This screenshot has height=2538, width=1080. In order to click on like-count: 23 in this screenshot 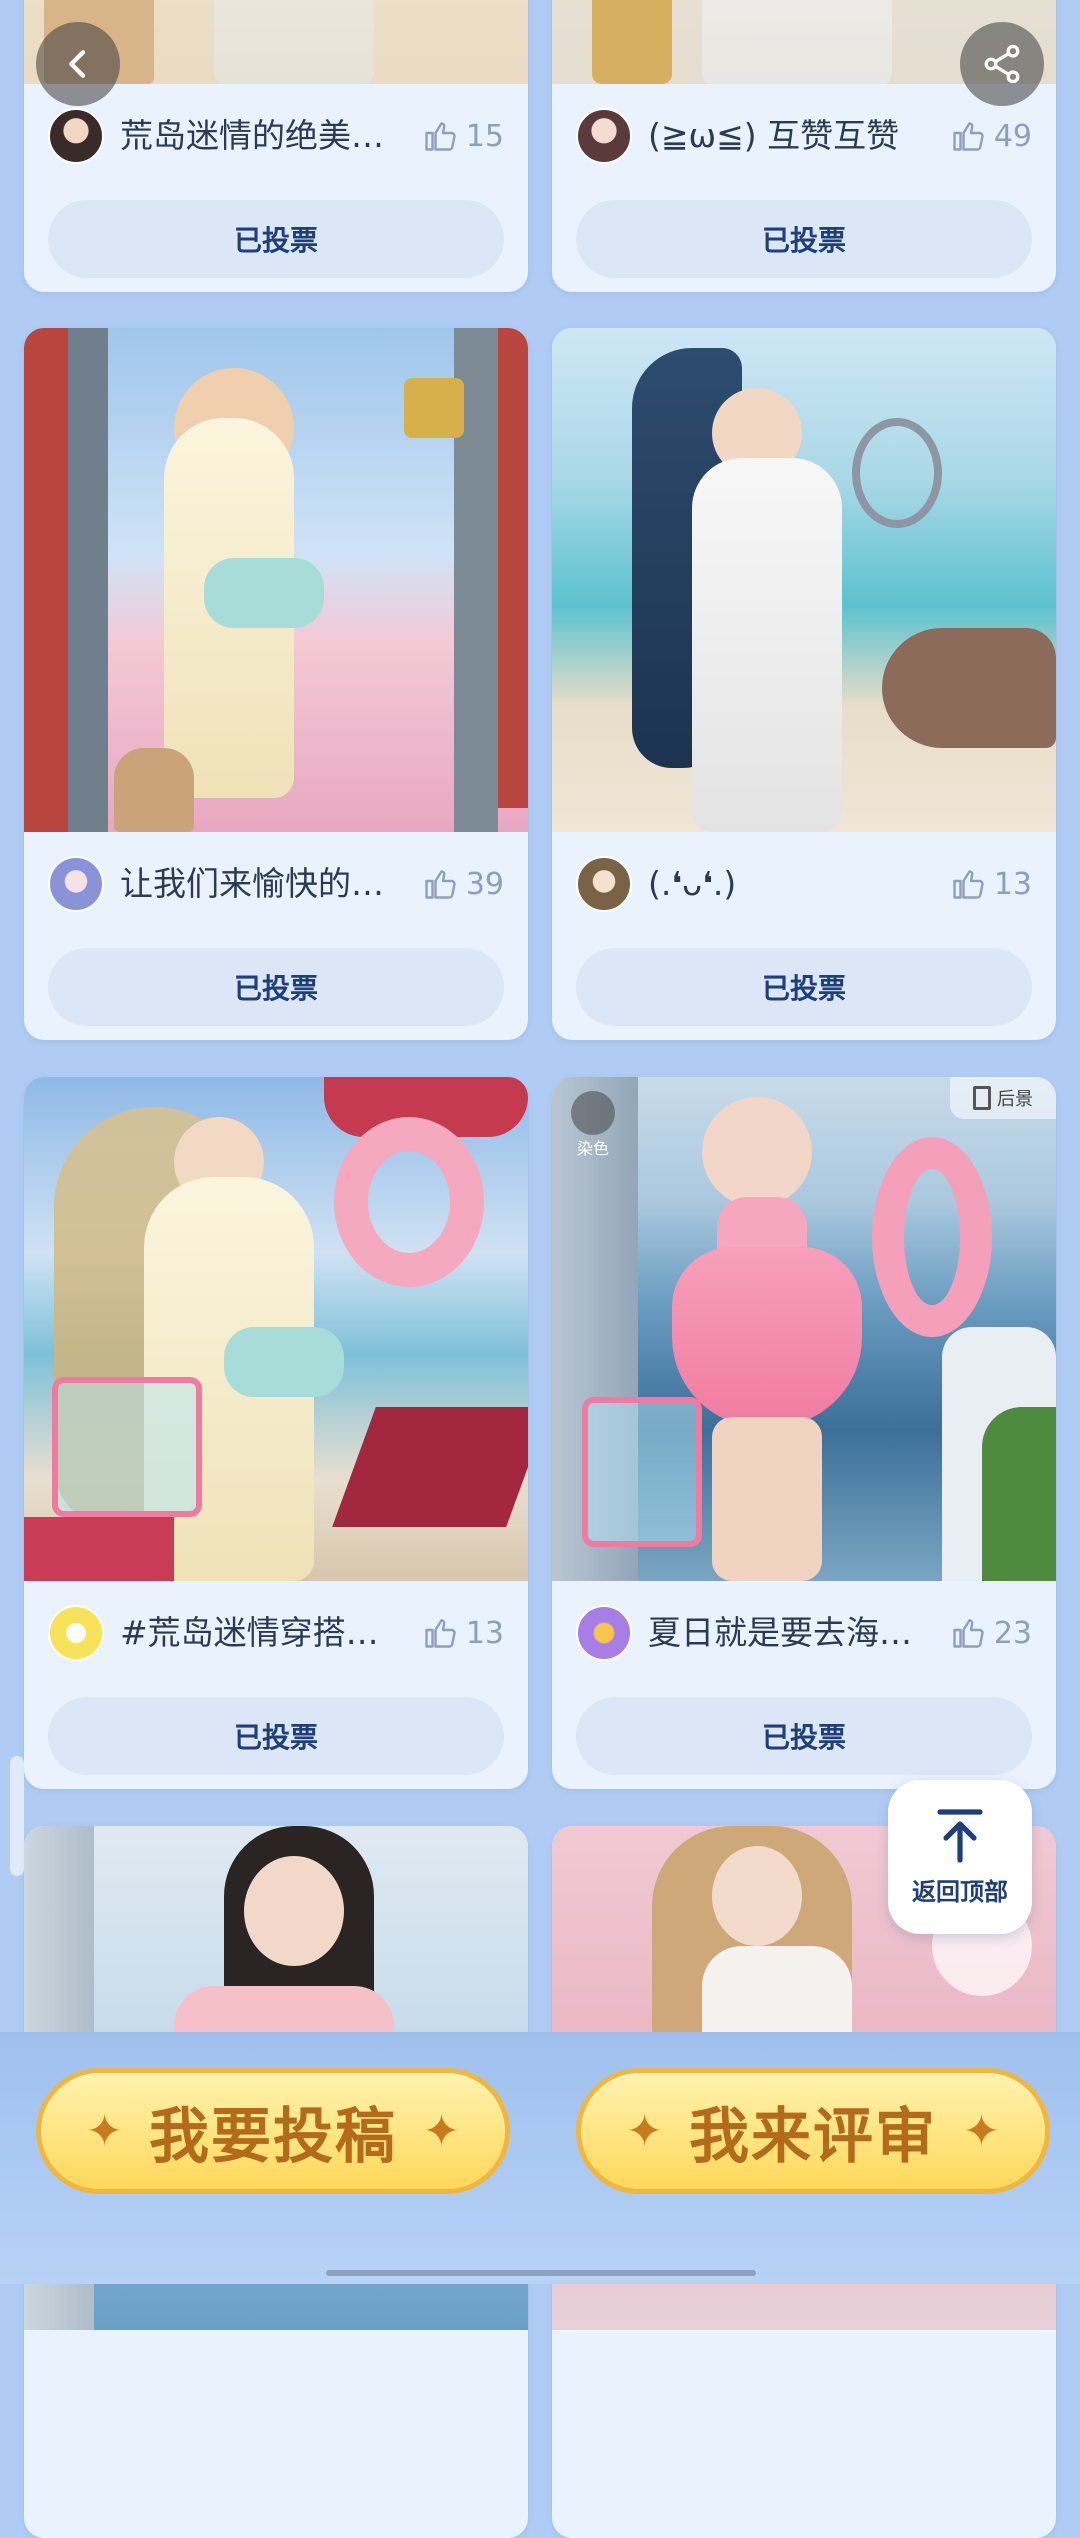, I will do `click(1012, 1633)`.